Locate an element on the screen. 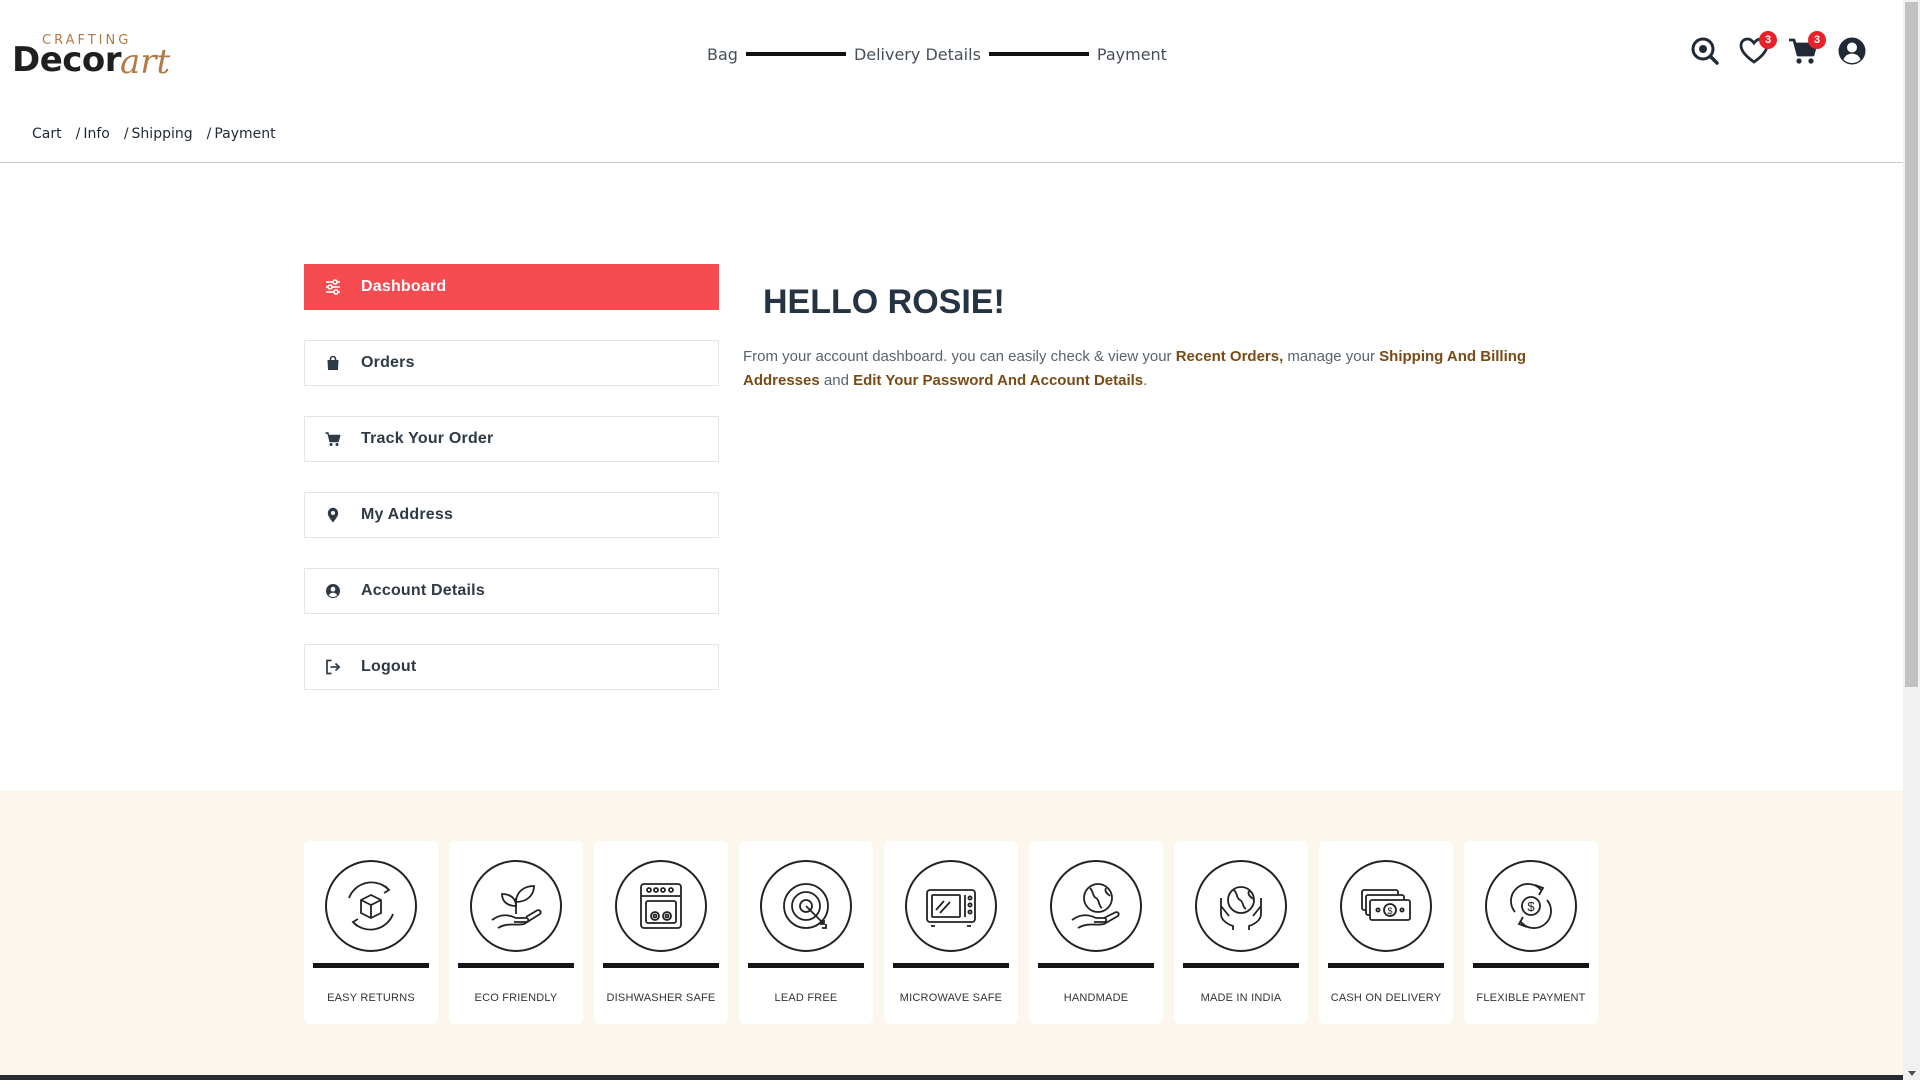 The width and height of the screenshot is (1920, 1080). breadcrumb-info: Info is located at coordinates (96, 134).